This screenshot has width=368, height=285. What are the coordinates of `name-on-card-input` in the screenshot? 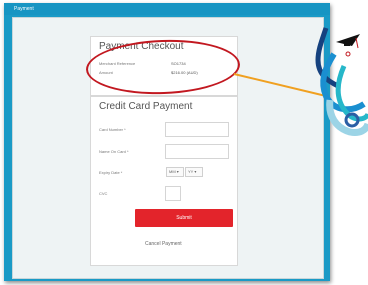 It's located at (197, 151).